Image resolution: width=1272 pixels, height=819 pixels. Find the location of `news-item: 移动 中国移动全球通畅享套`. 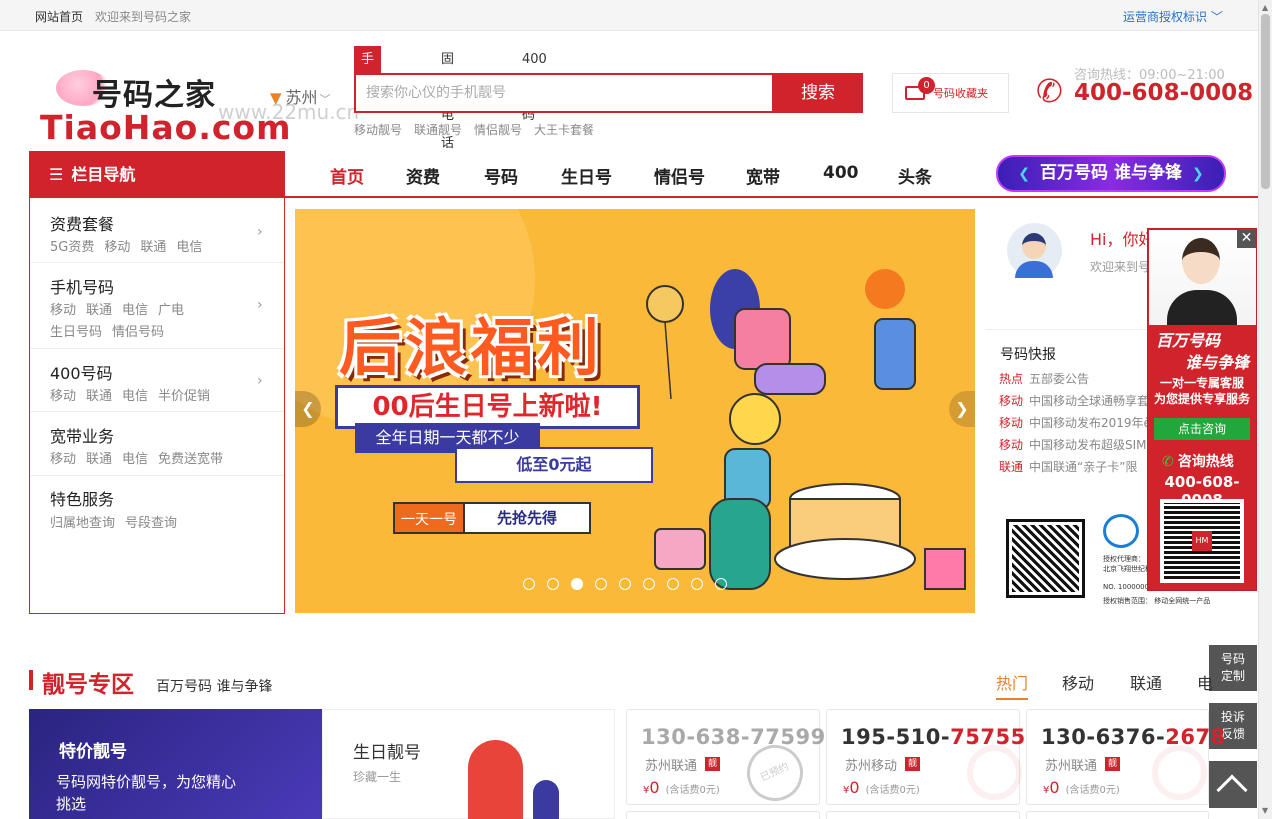

news-item: 移动 中国移动全球通畅享套 is located at coordinates (1074, 400).